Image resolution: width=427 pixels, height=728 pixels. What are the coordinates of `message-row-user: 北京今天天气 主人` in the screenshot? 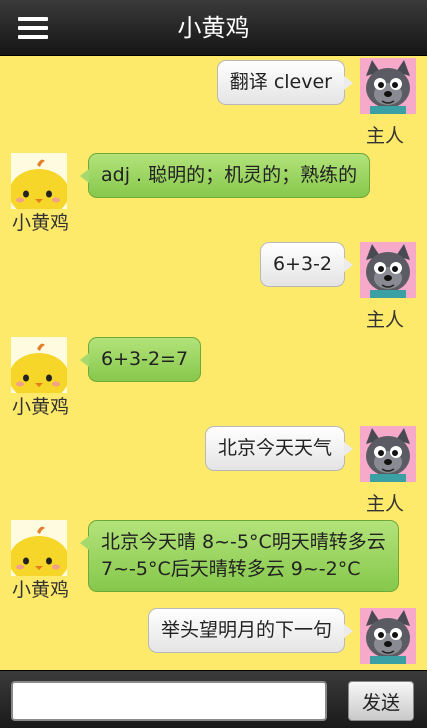 It's located at (213, 472).